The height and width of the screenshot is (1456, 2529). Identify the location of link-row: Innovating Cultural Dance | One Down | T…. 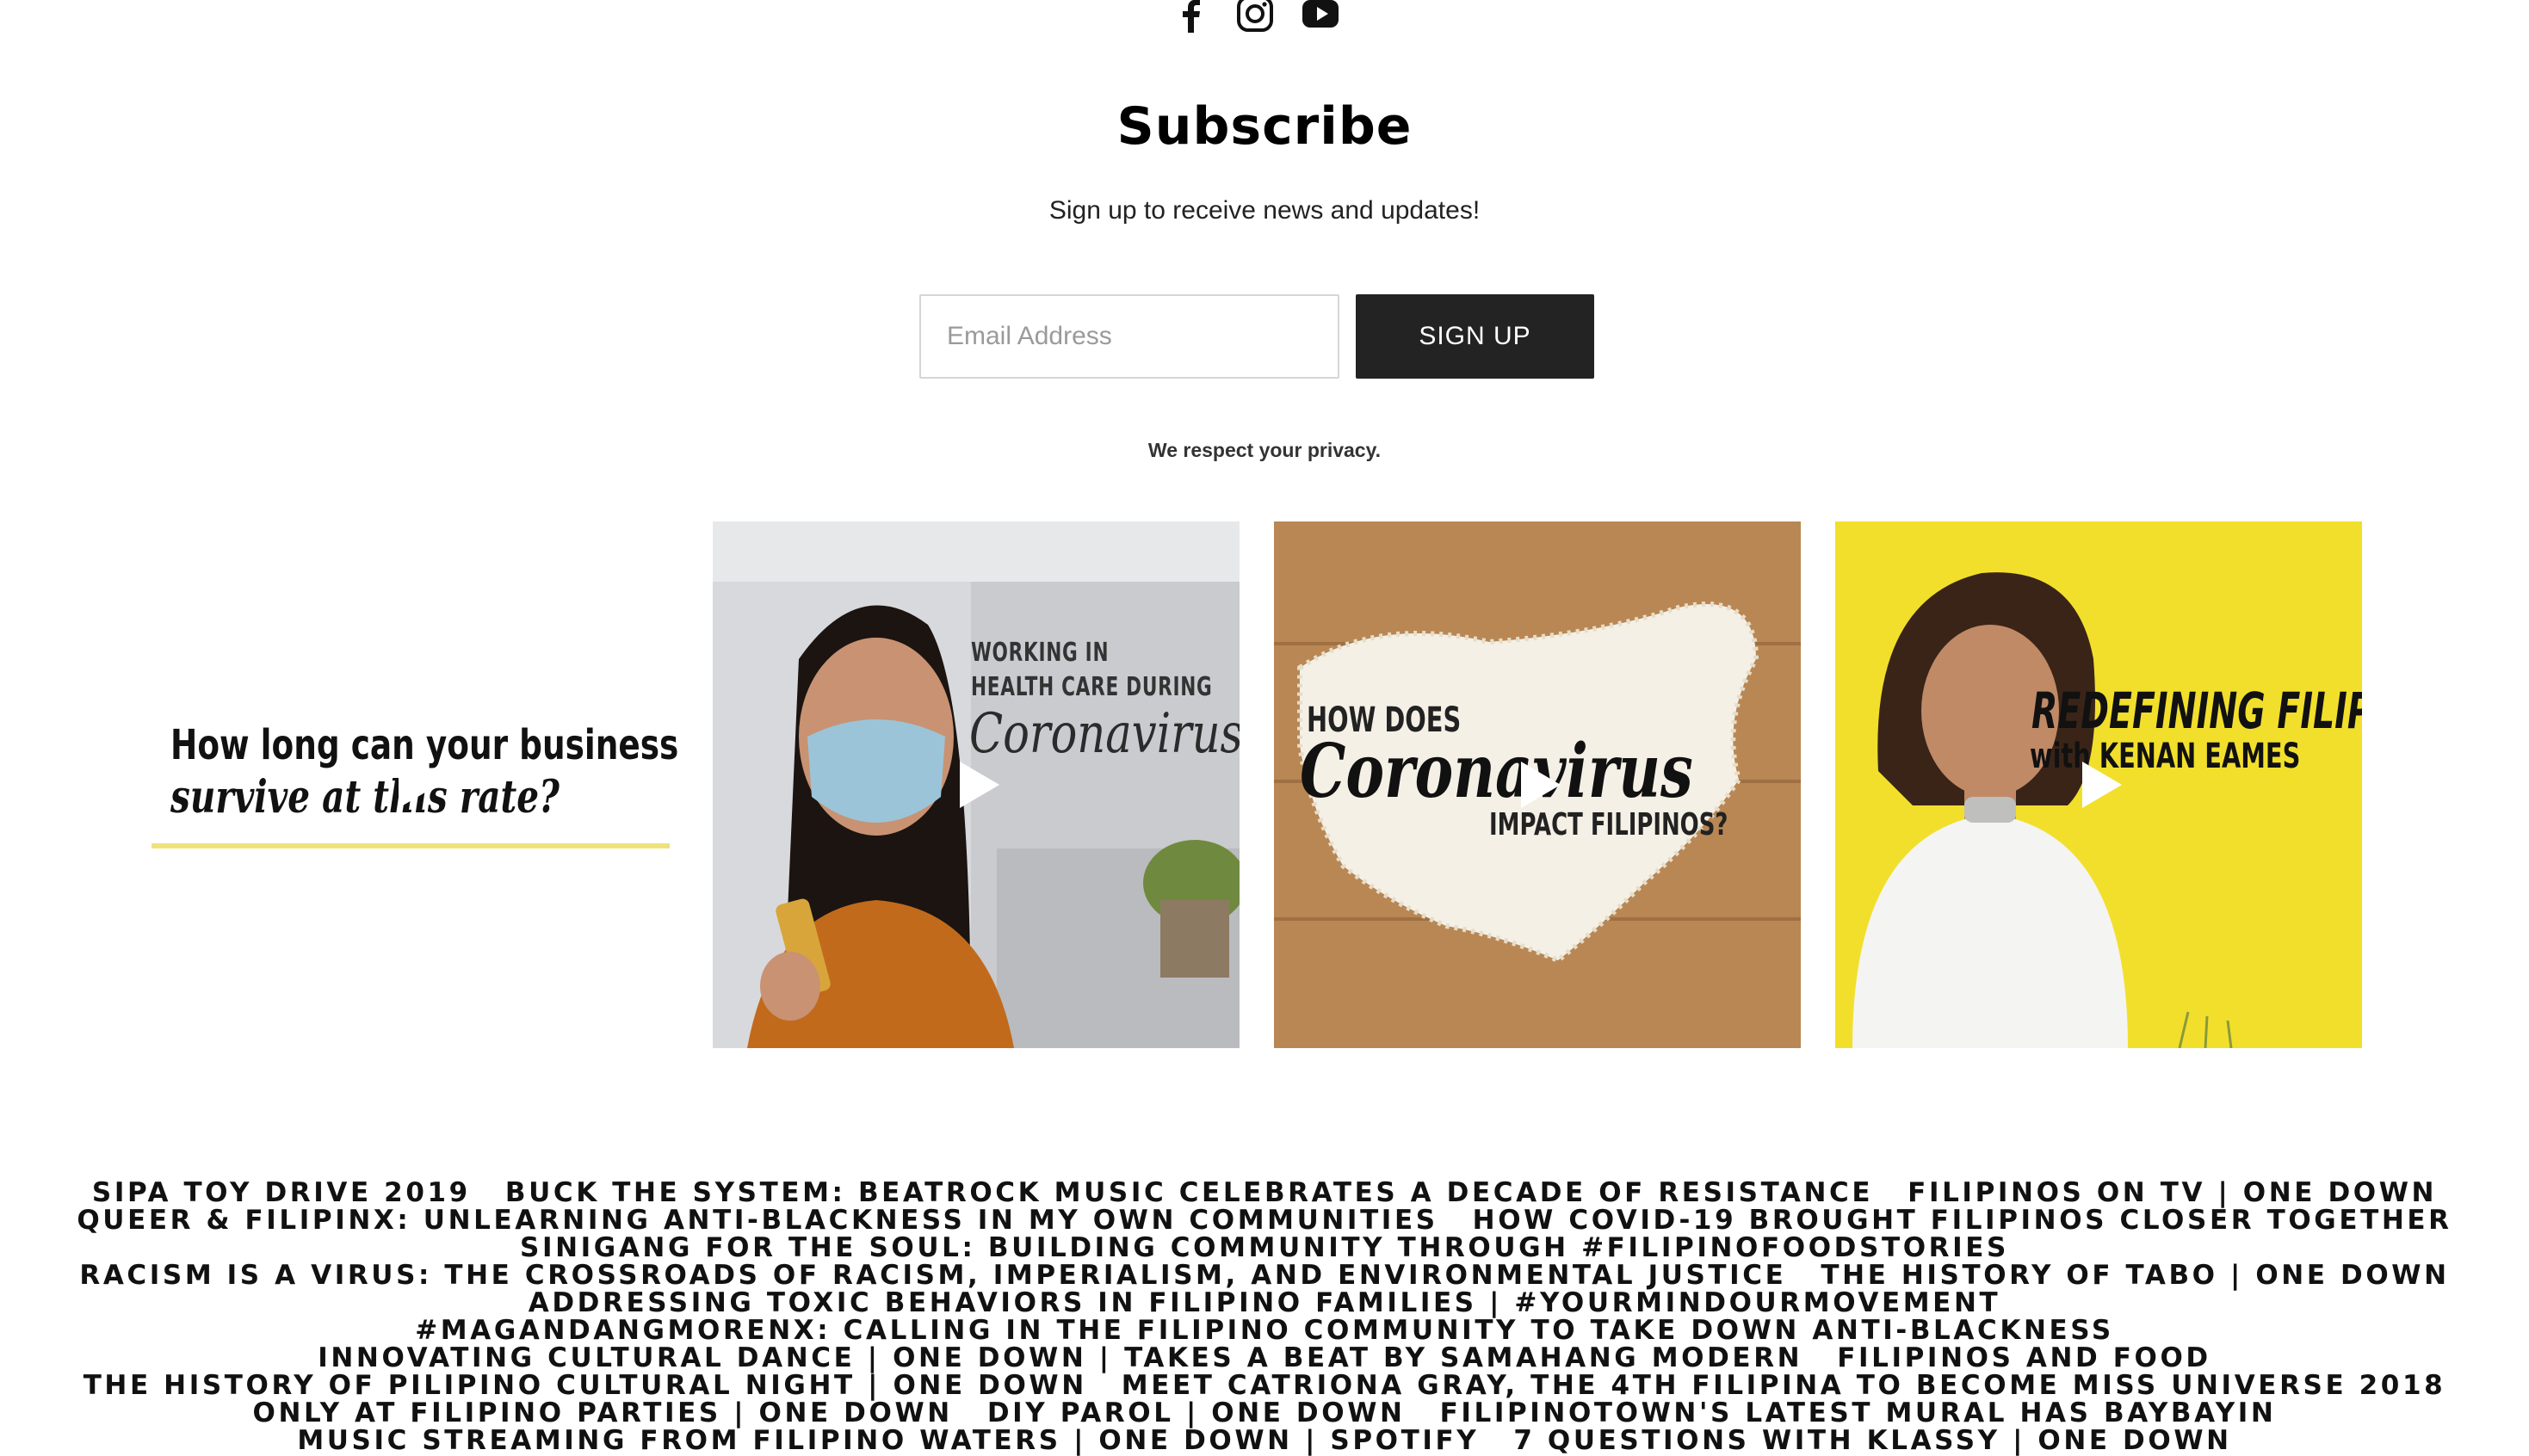
(1264, 1358).